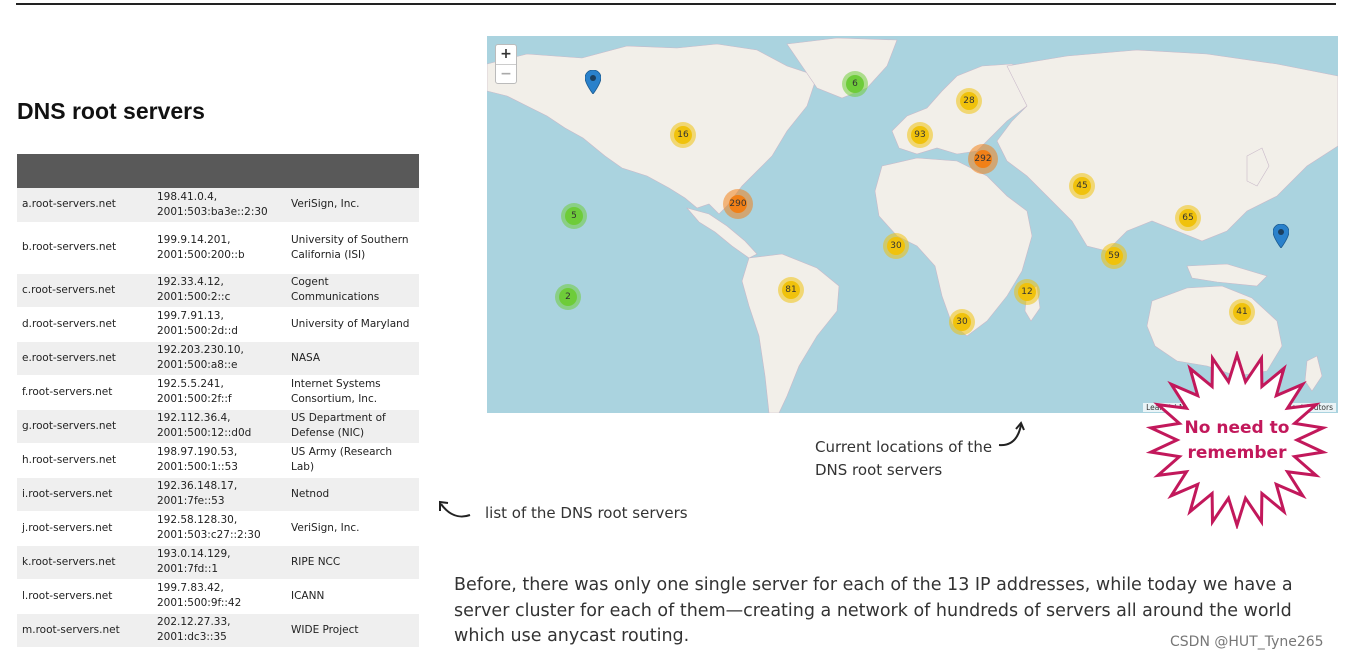  I want to click on ip-address-cell: 202.12.27.33,2001:dc3::35, so click(219, 630).